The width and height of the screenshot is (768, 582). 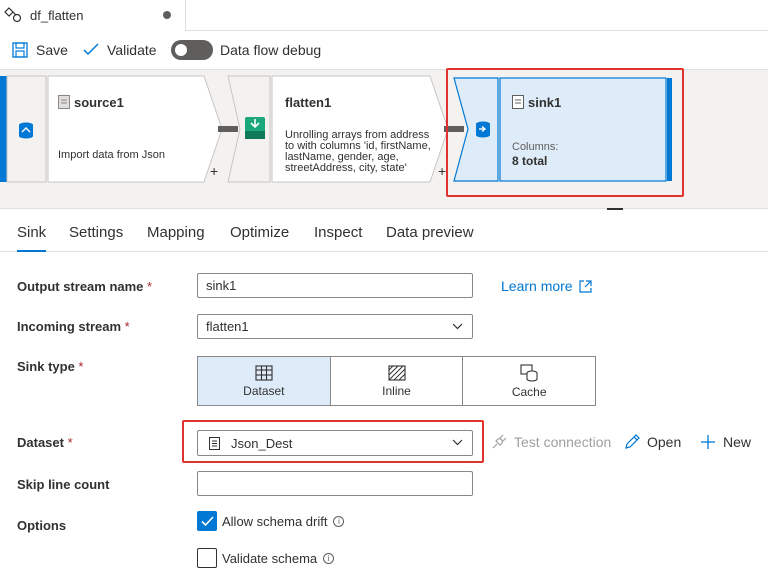 What do you see at coordinates (585, 286) in the screenshot?
I see `external-link-icon` at bounding box center [585, 286].